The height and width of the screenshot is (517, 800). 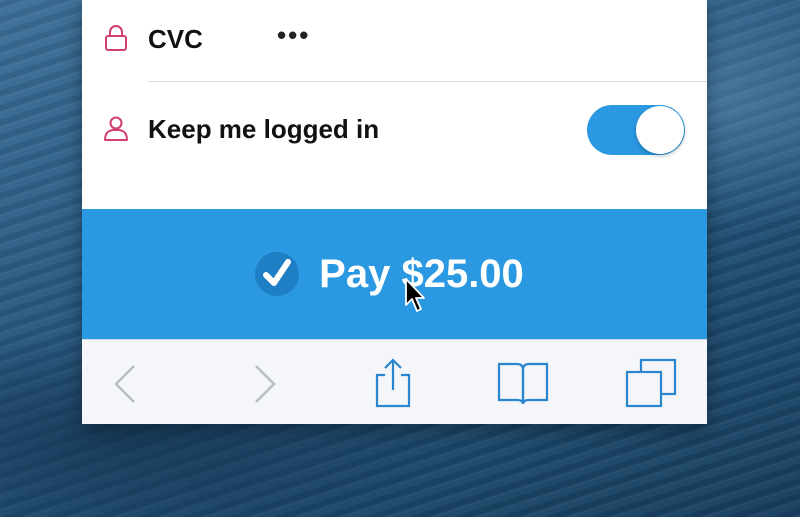 What do you see at coordinates (264, 129) in the screenshot?
I see `keep-logged-in-label: Keep me logged in` at bounding box center [264, 129].